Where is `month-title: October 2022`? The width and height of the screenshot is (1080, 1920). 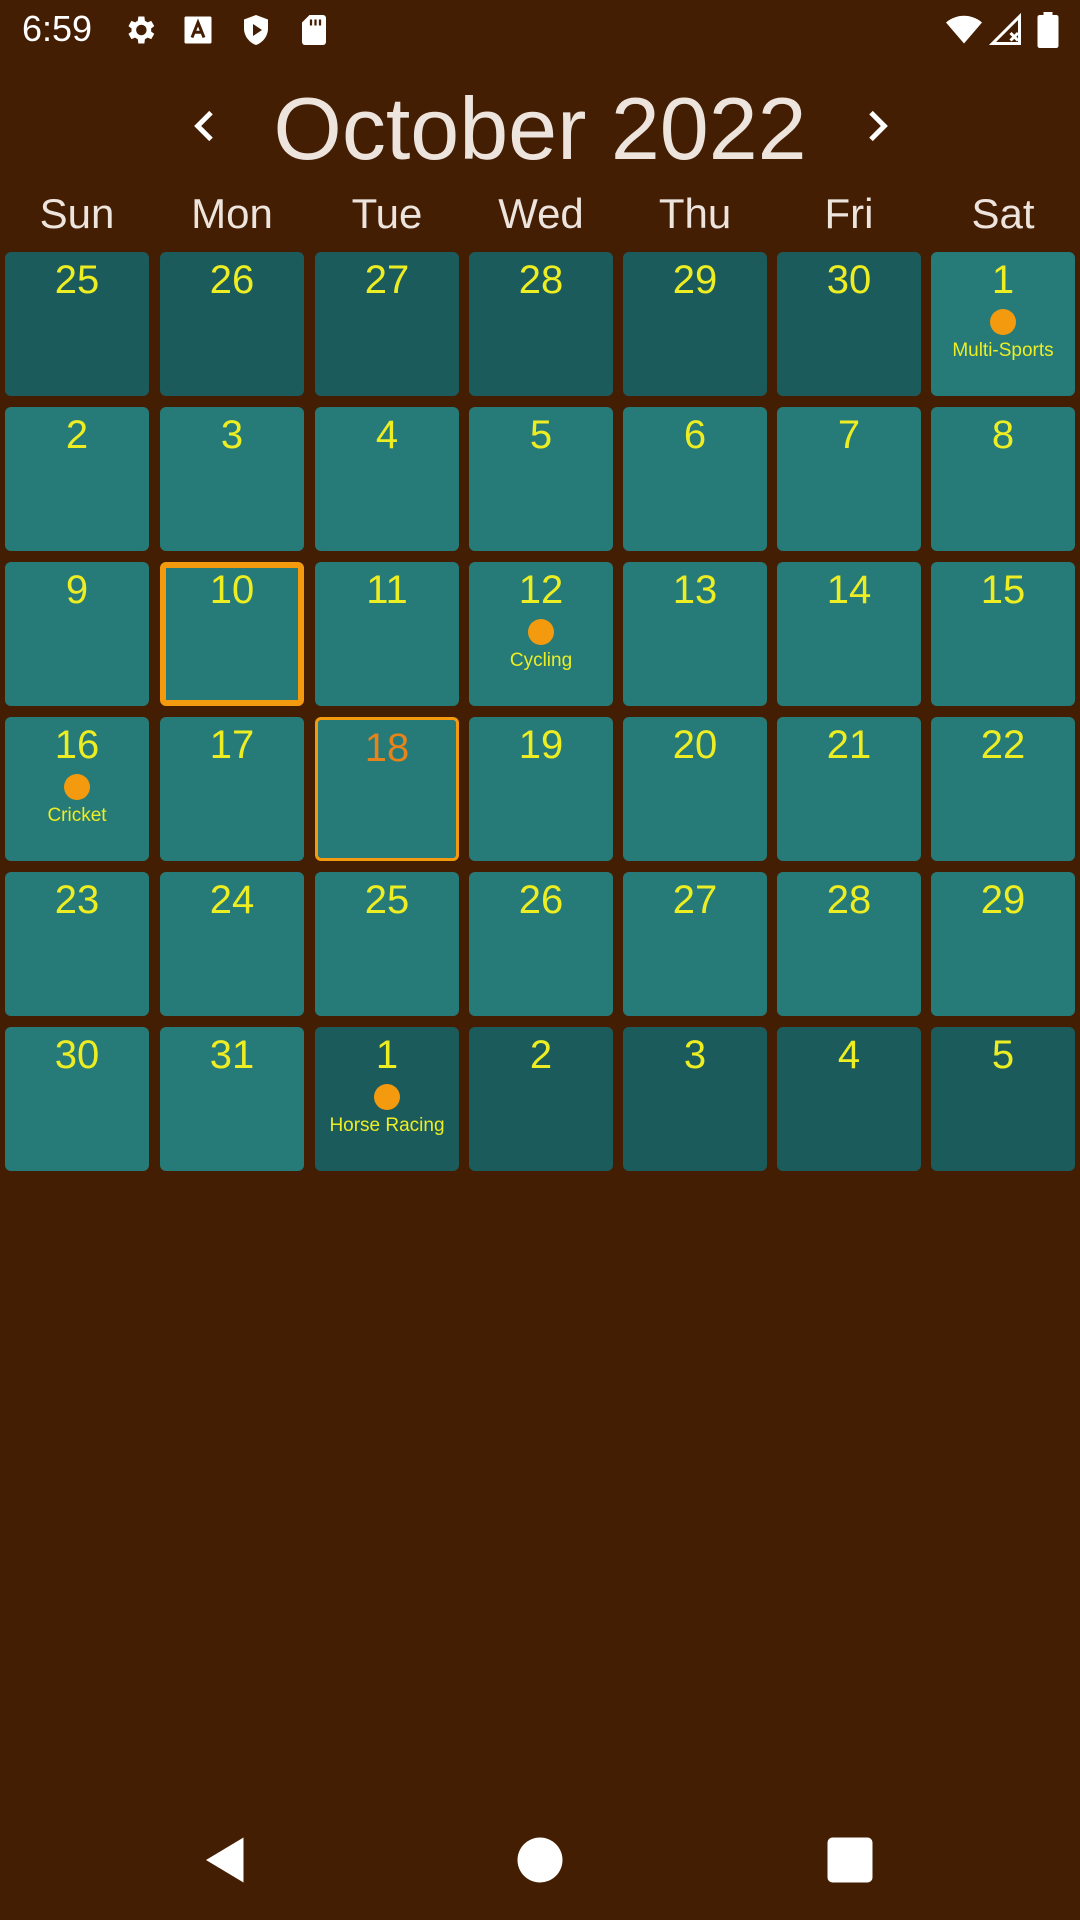
month-title: October 2022 is located at coordinates (540, 128).